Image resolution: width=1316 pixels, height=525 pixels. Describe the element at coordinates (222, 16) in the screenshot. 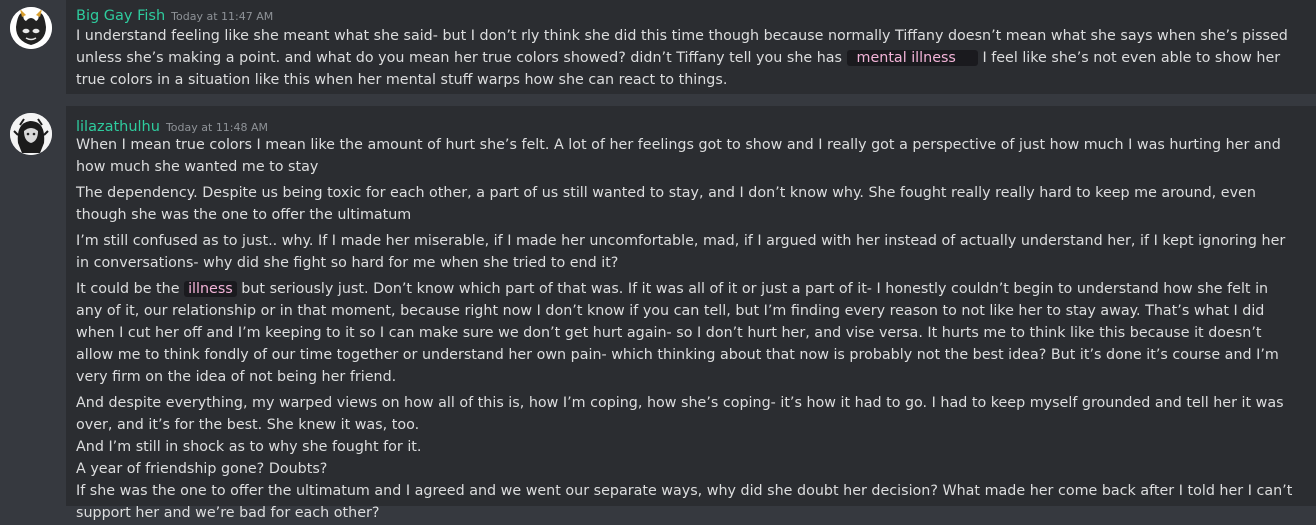

I see `timestamp: Today at 11:47 AM` at that location.